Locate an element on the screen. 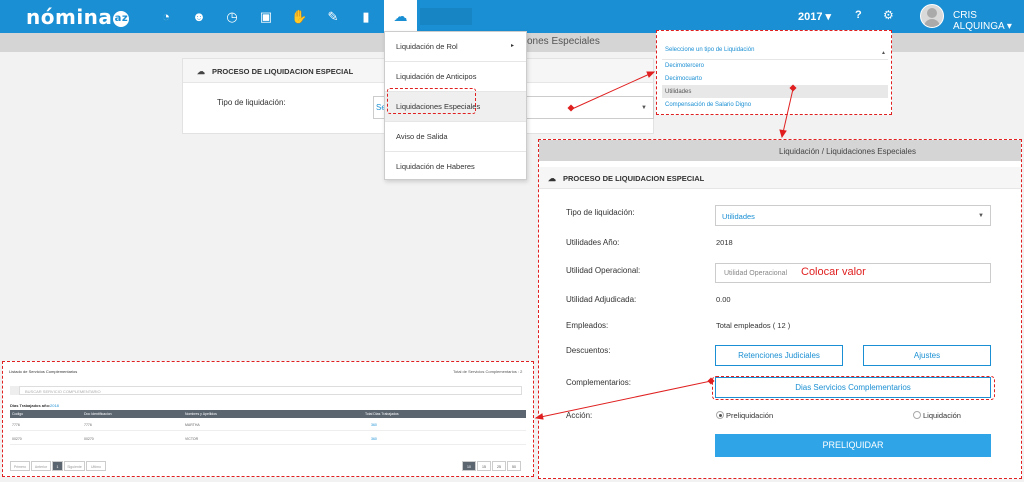  arrow-to-list is located at coordinates (623, 399).